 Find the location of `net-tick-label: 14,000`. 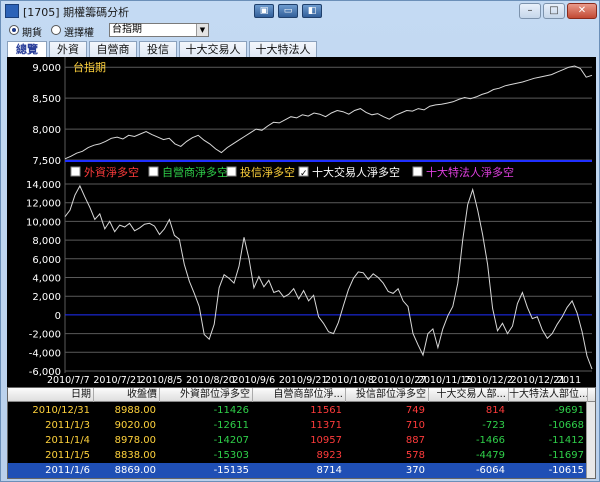

net-tick-label: 14,000 is located at coordinates (43, 185).